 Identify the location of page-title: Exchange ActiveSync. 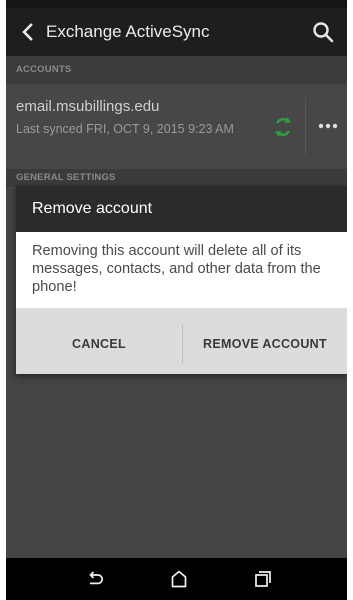
(128, 31).